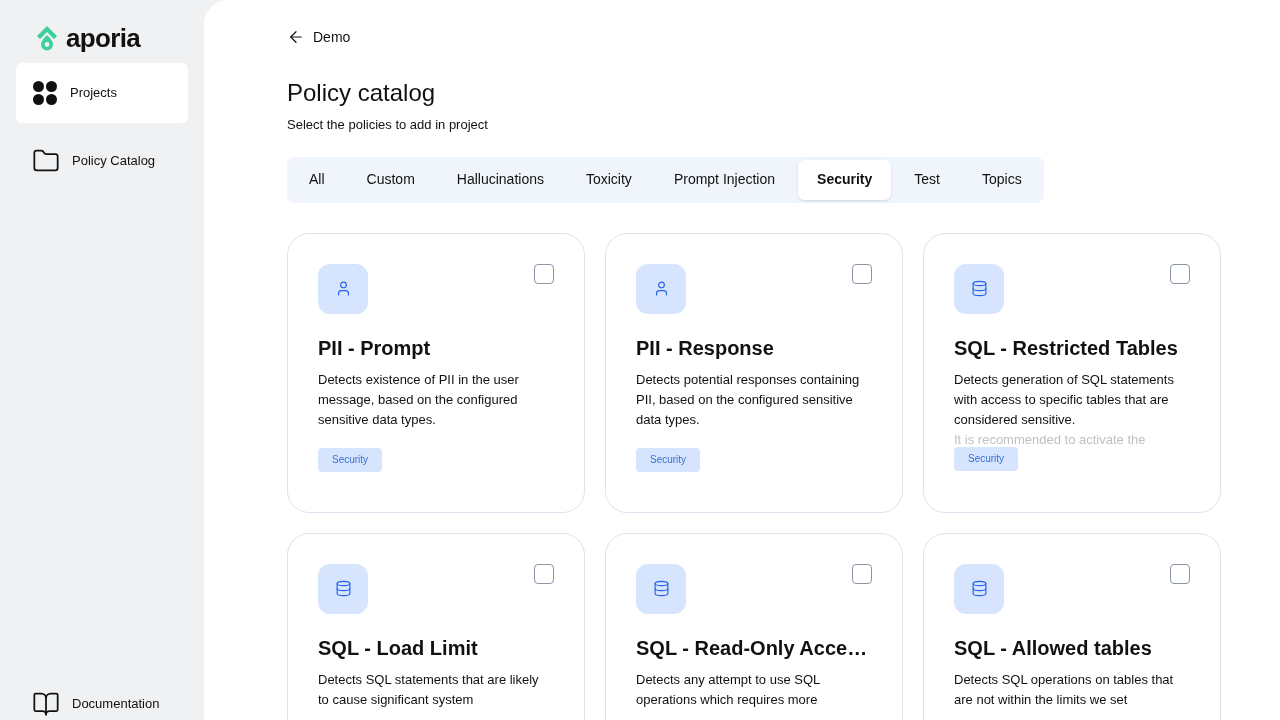 The width and height of the screenshot is (1280, 720). What do you see at coordinates (500, 179) in the screenshot?
I see `filter-tab: Hallucinations` at bounding box center [500, 179].